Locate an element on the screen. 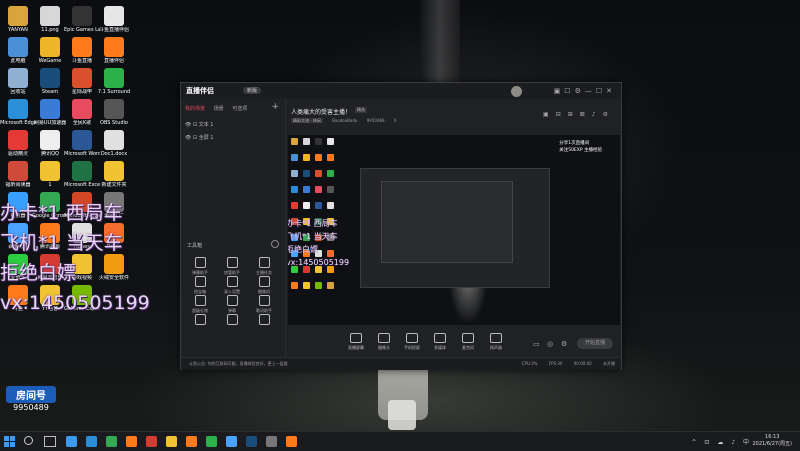 The width and height of the screenshot is (800, 451). desktop-icon: 直播伴侣 is located at coordinates (114, 50).